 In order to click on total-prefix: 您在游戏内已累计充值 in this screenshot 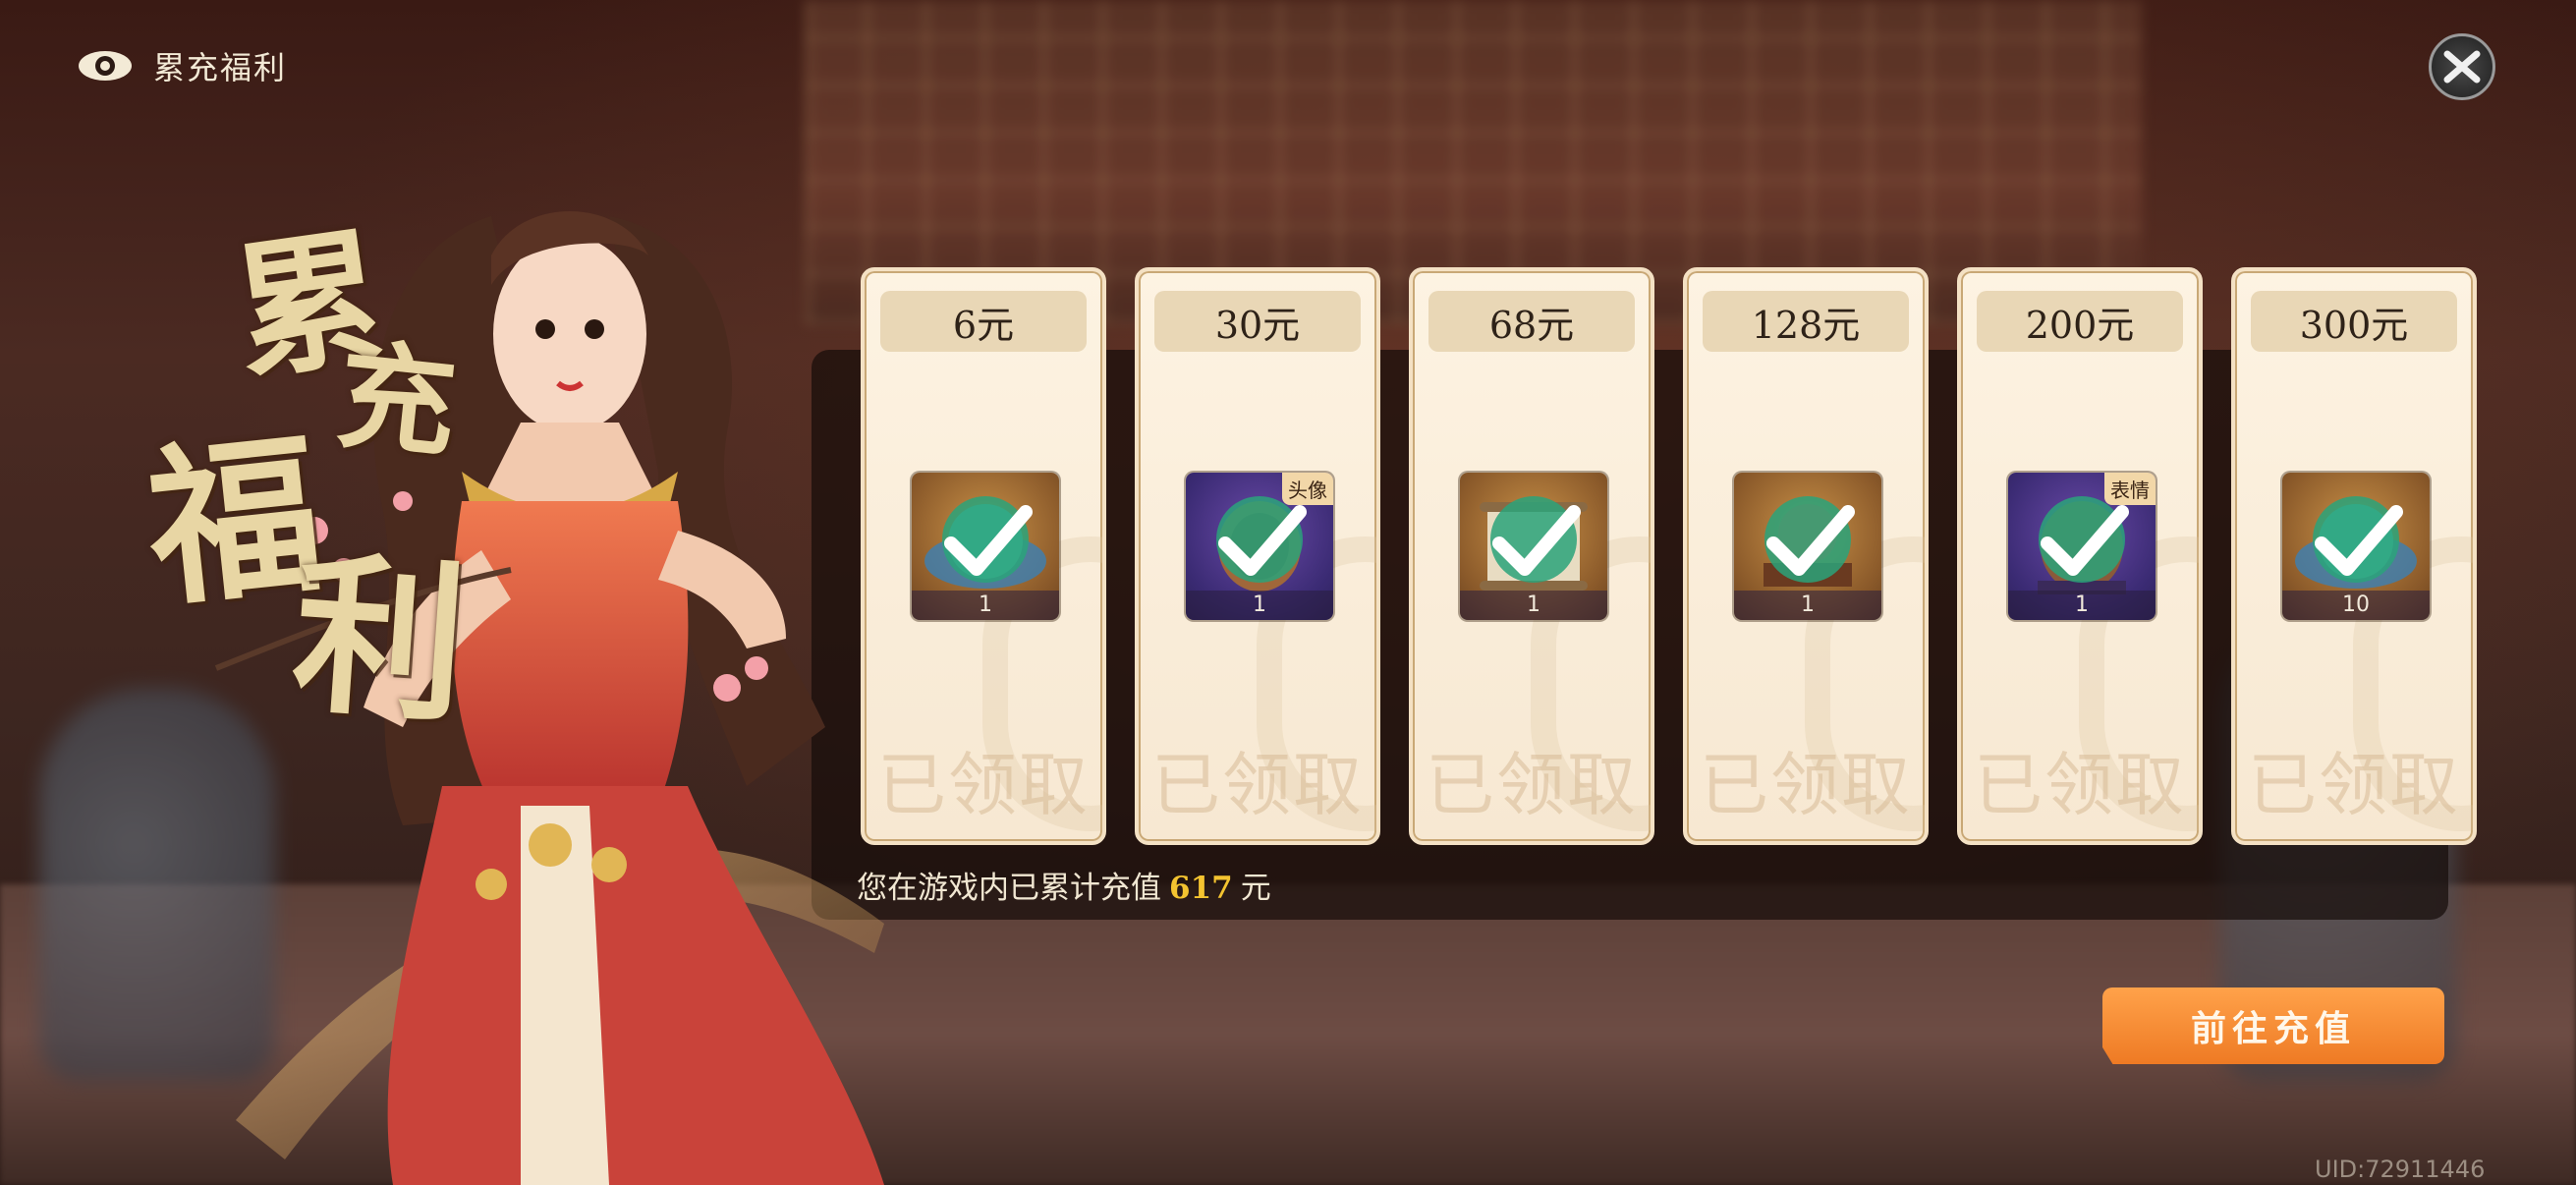, I will do `click(1009, 889)`.